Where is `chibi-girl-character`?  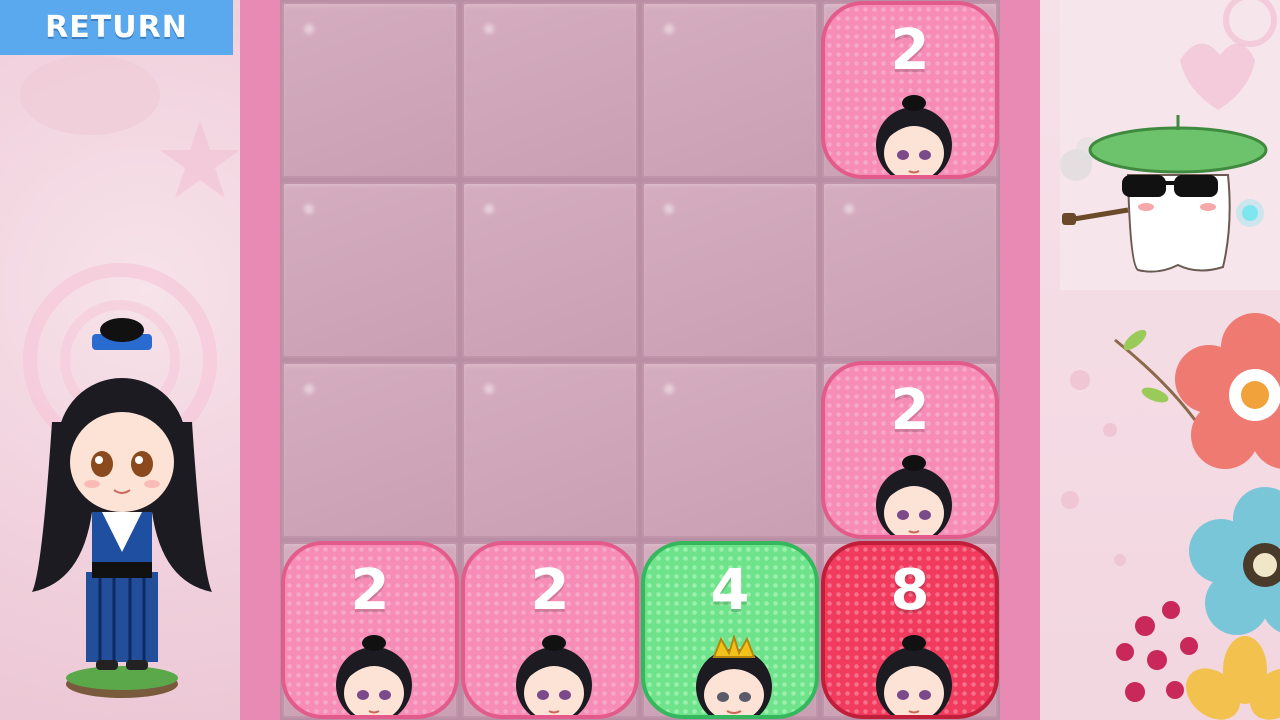
chibi-girl-character is located at coordinates (122, 508).